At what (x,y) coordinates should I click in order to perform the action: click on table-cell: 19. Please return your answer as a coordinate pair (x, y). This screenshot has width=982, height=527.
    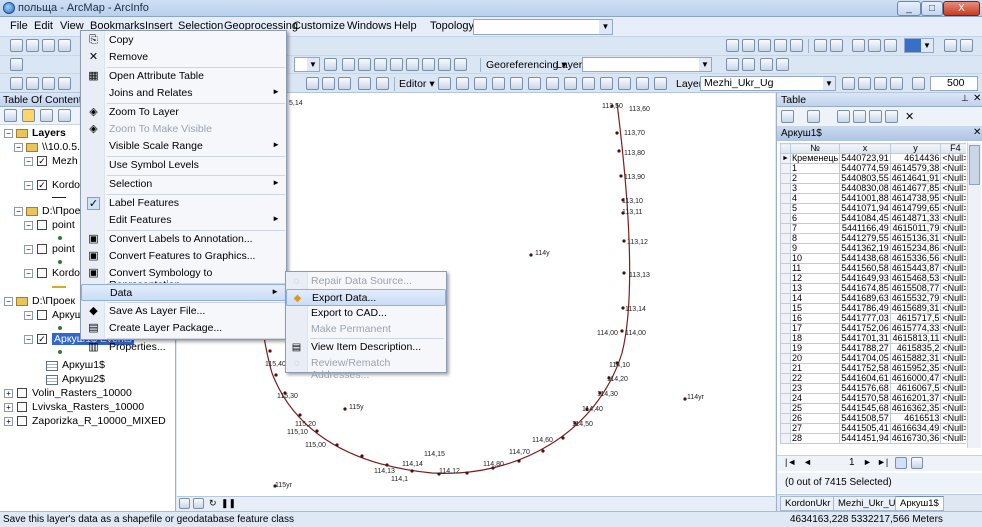
    Looking at the image, I should click on (815, 348).